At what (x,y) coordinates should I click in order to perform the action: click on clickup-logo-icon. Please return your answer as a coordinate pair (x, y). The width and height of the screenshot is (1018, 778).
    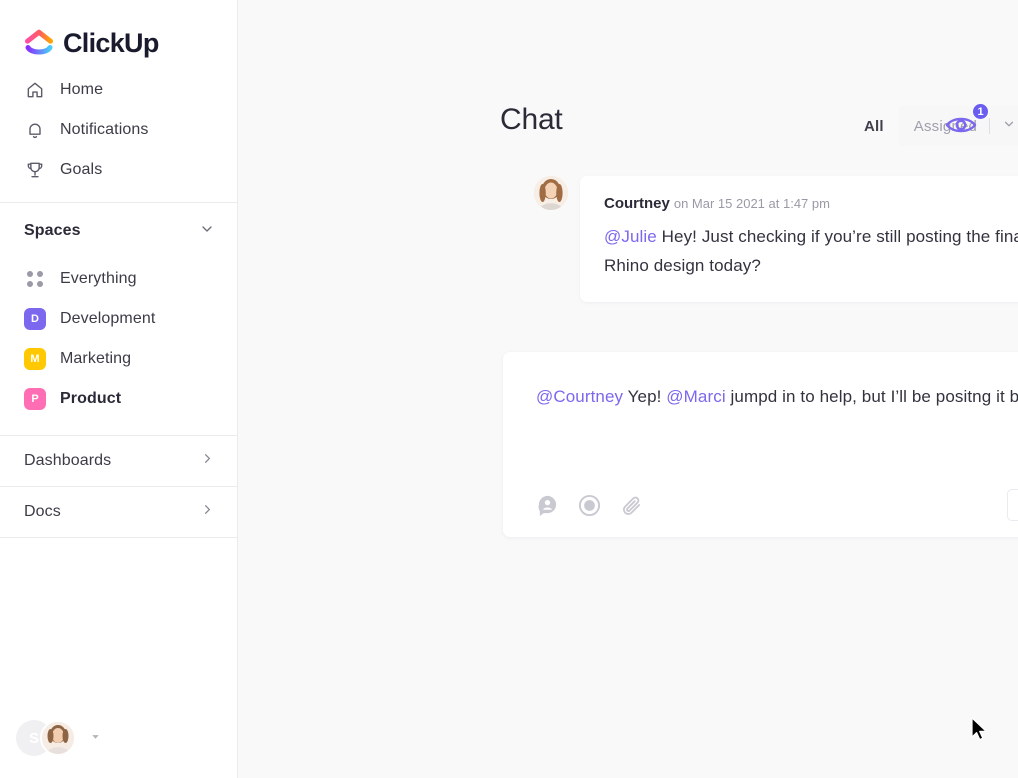
    Looking at the image, I should click on (39, 43).